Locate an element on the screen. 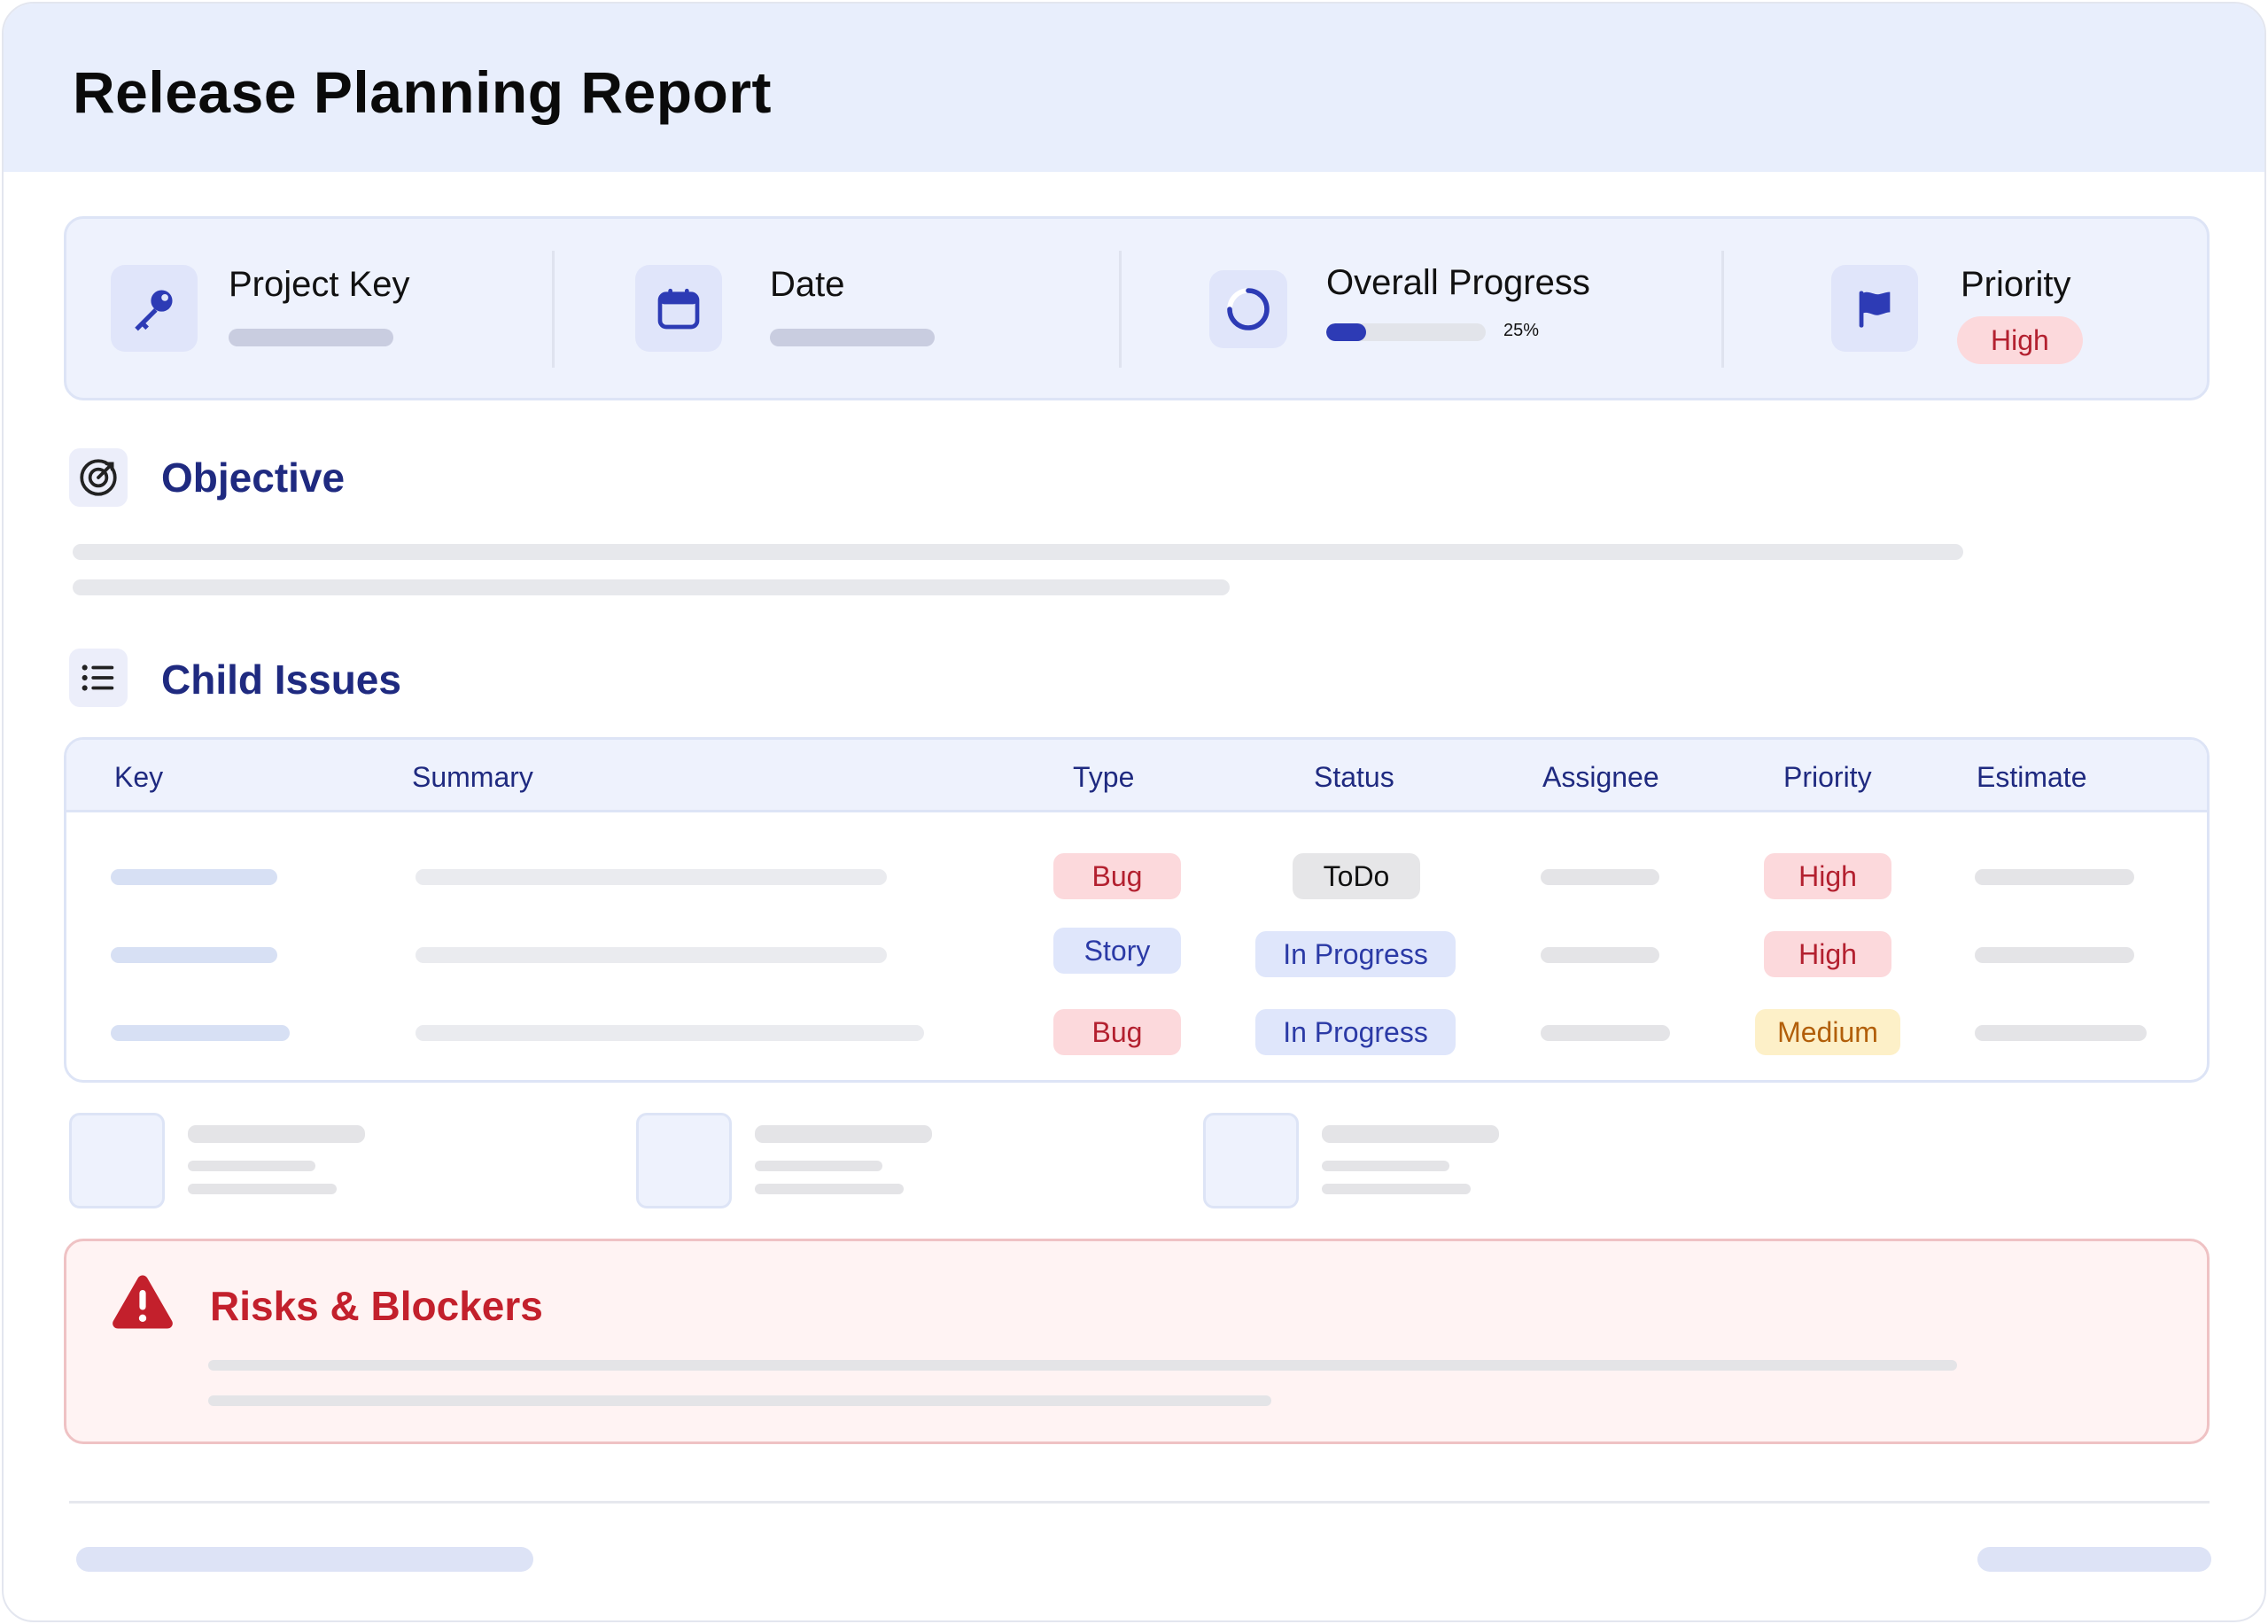 This screenshot has width=2268, height=1624. column-header-summary: Summary is located at coordinates (472, 777).